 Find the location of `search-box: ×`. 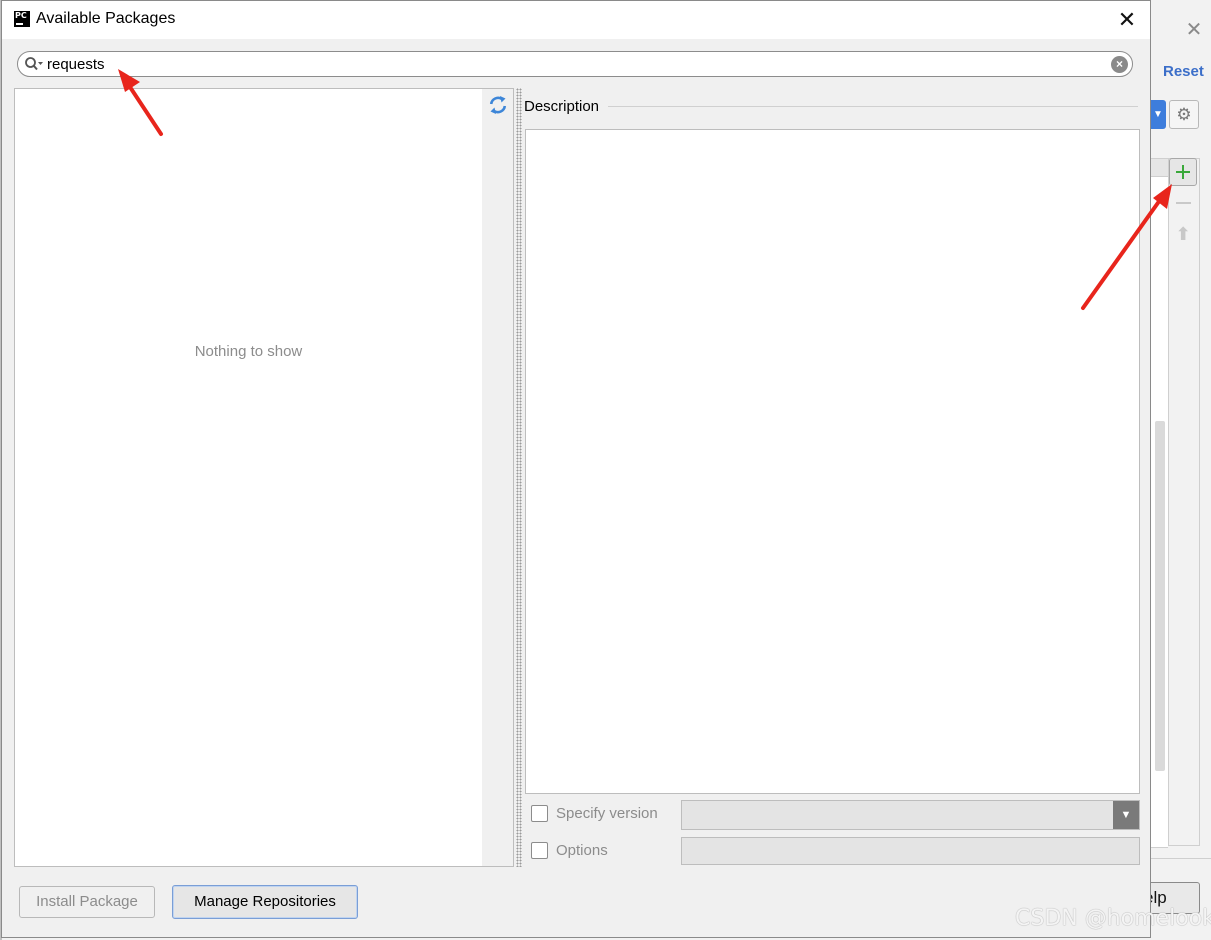

search-box: × is located at coordinates (575, 64).